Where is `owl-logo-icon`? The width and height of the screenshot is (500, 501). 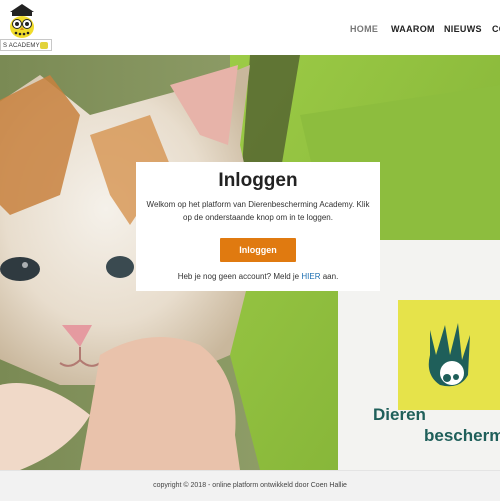
owl-logo-icon is located at coordinates (22, 21).